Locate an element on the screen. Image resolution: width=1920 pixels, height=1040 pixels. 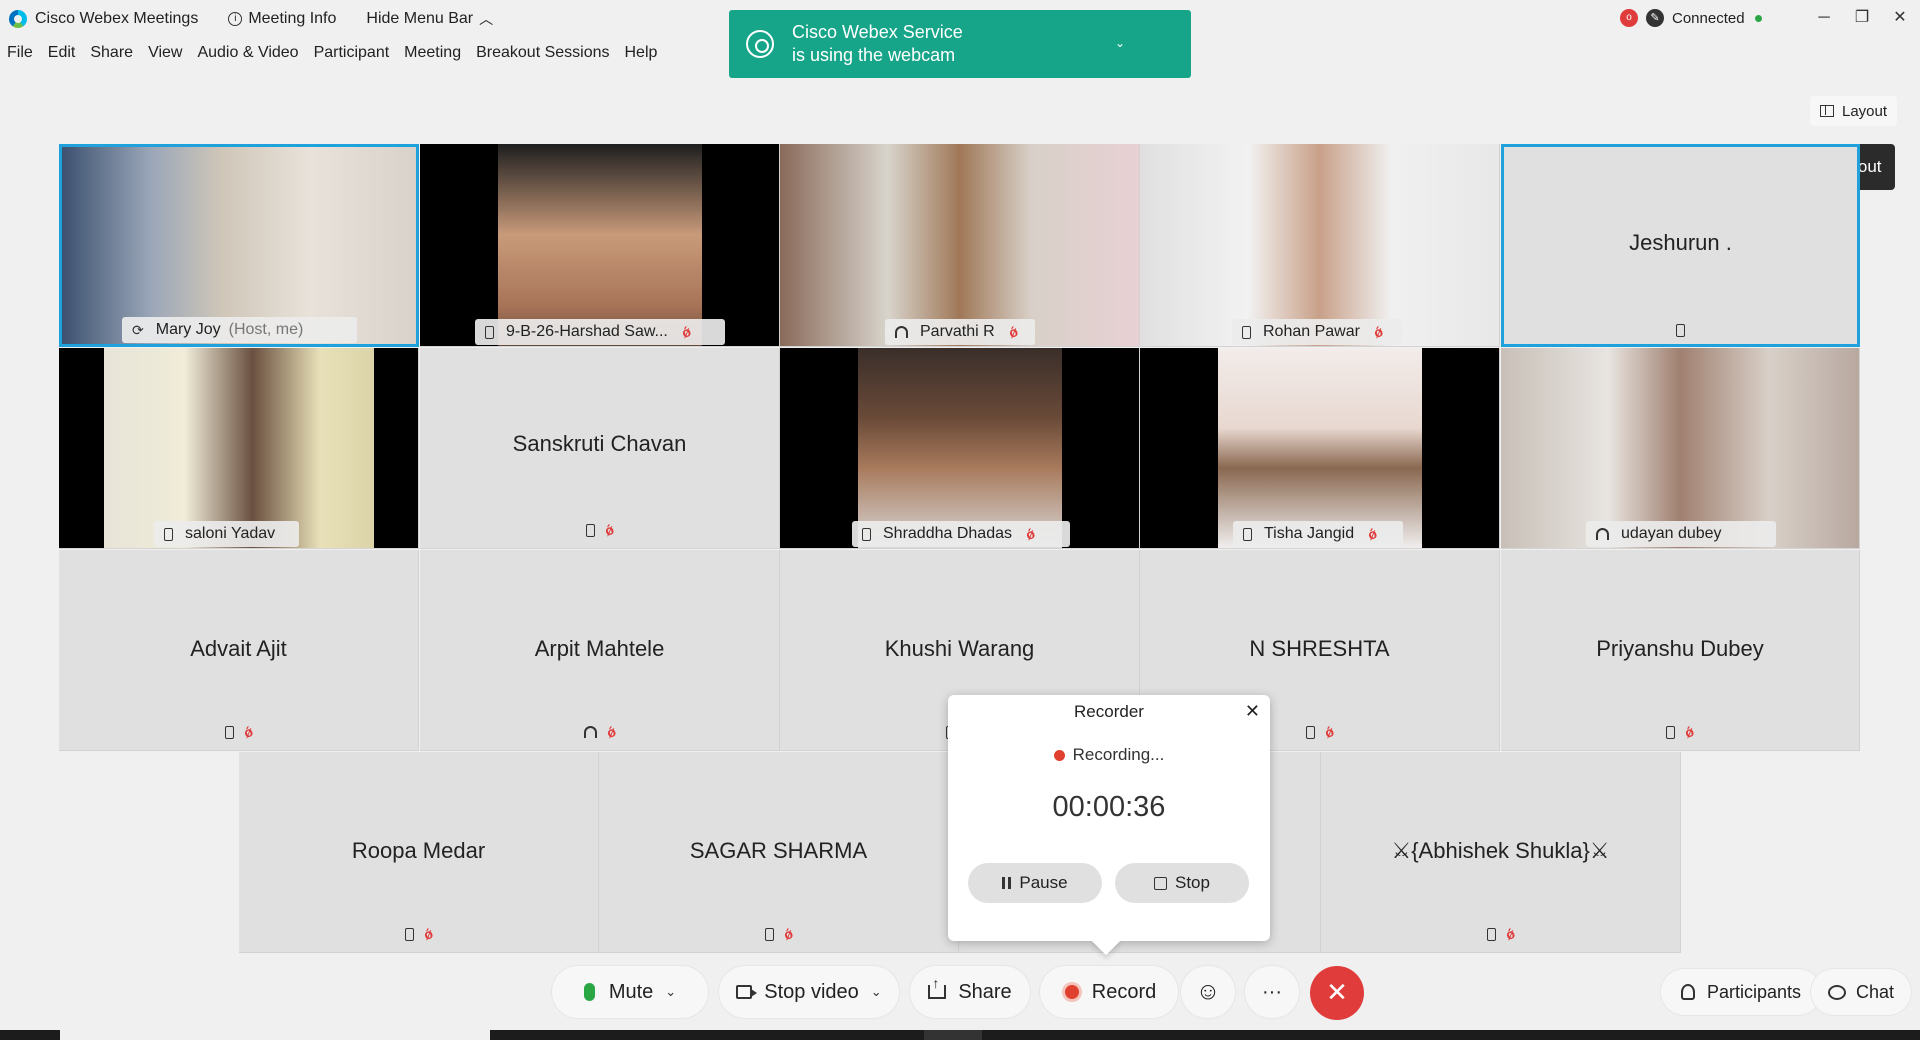
hide-menu-label: Hide Menu Bar is located at coordinates (420, 18).